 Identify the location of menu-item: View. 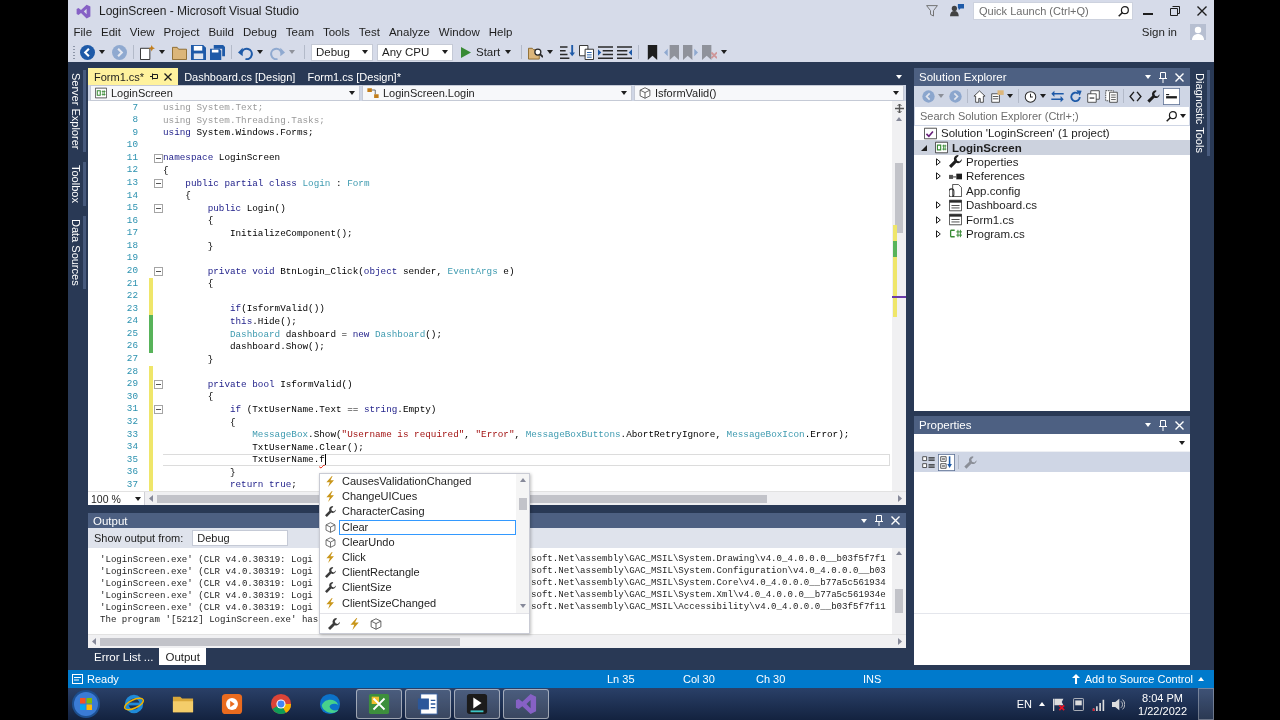
(142, 32).